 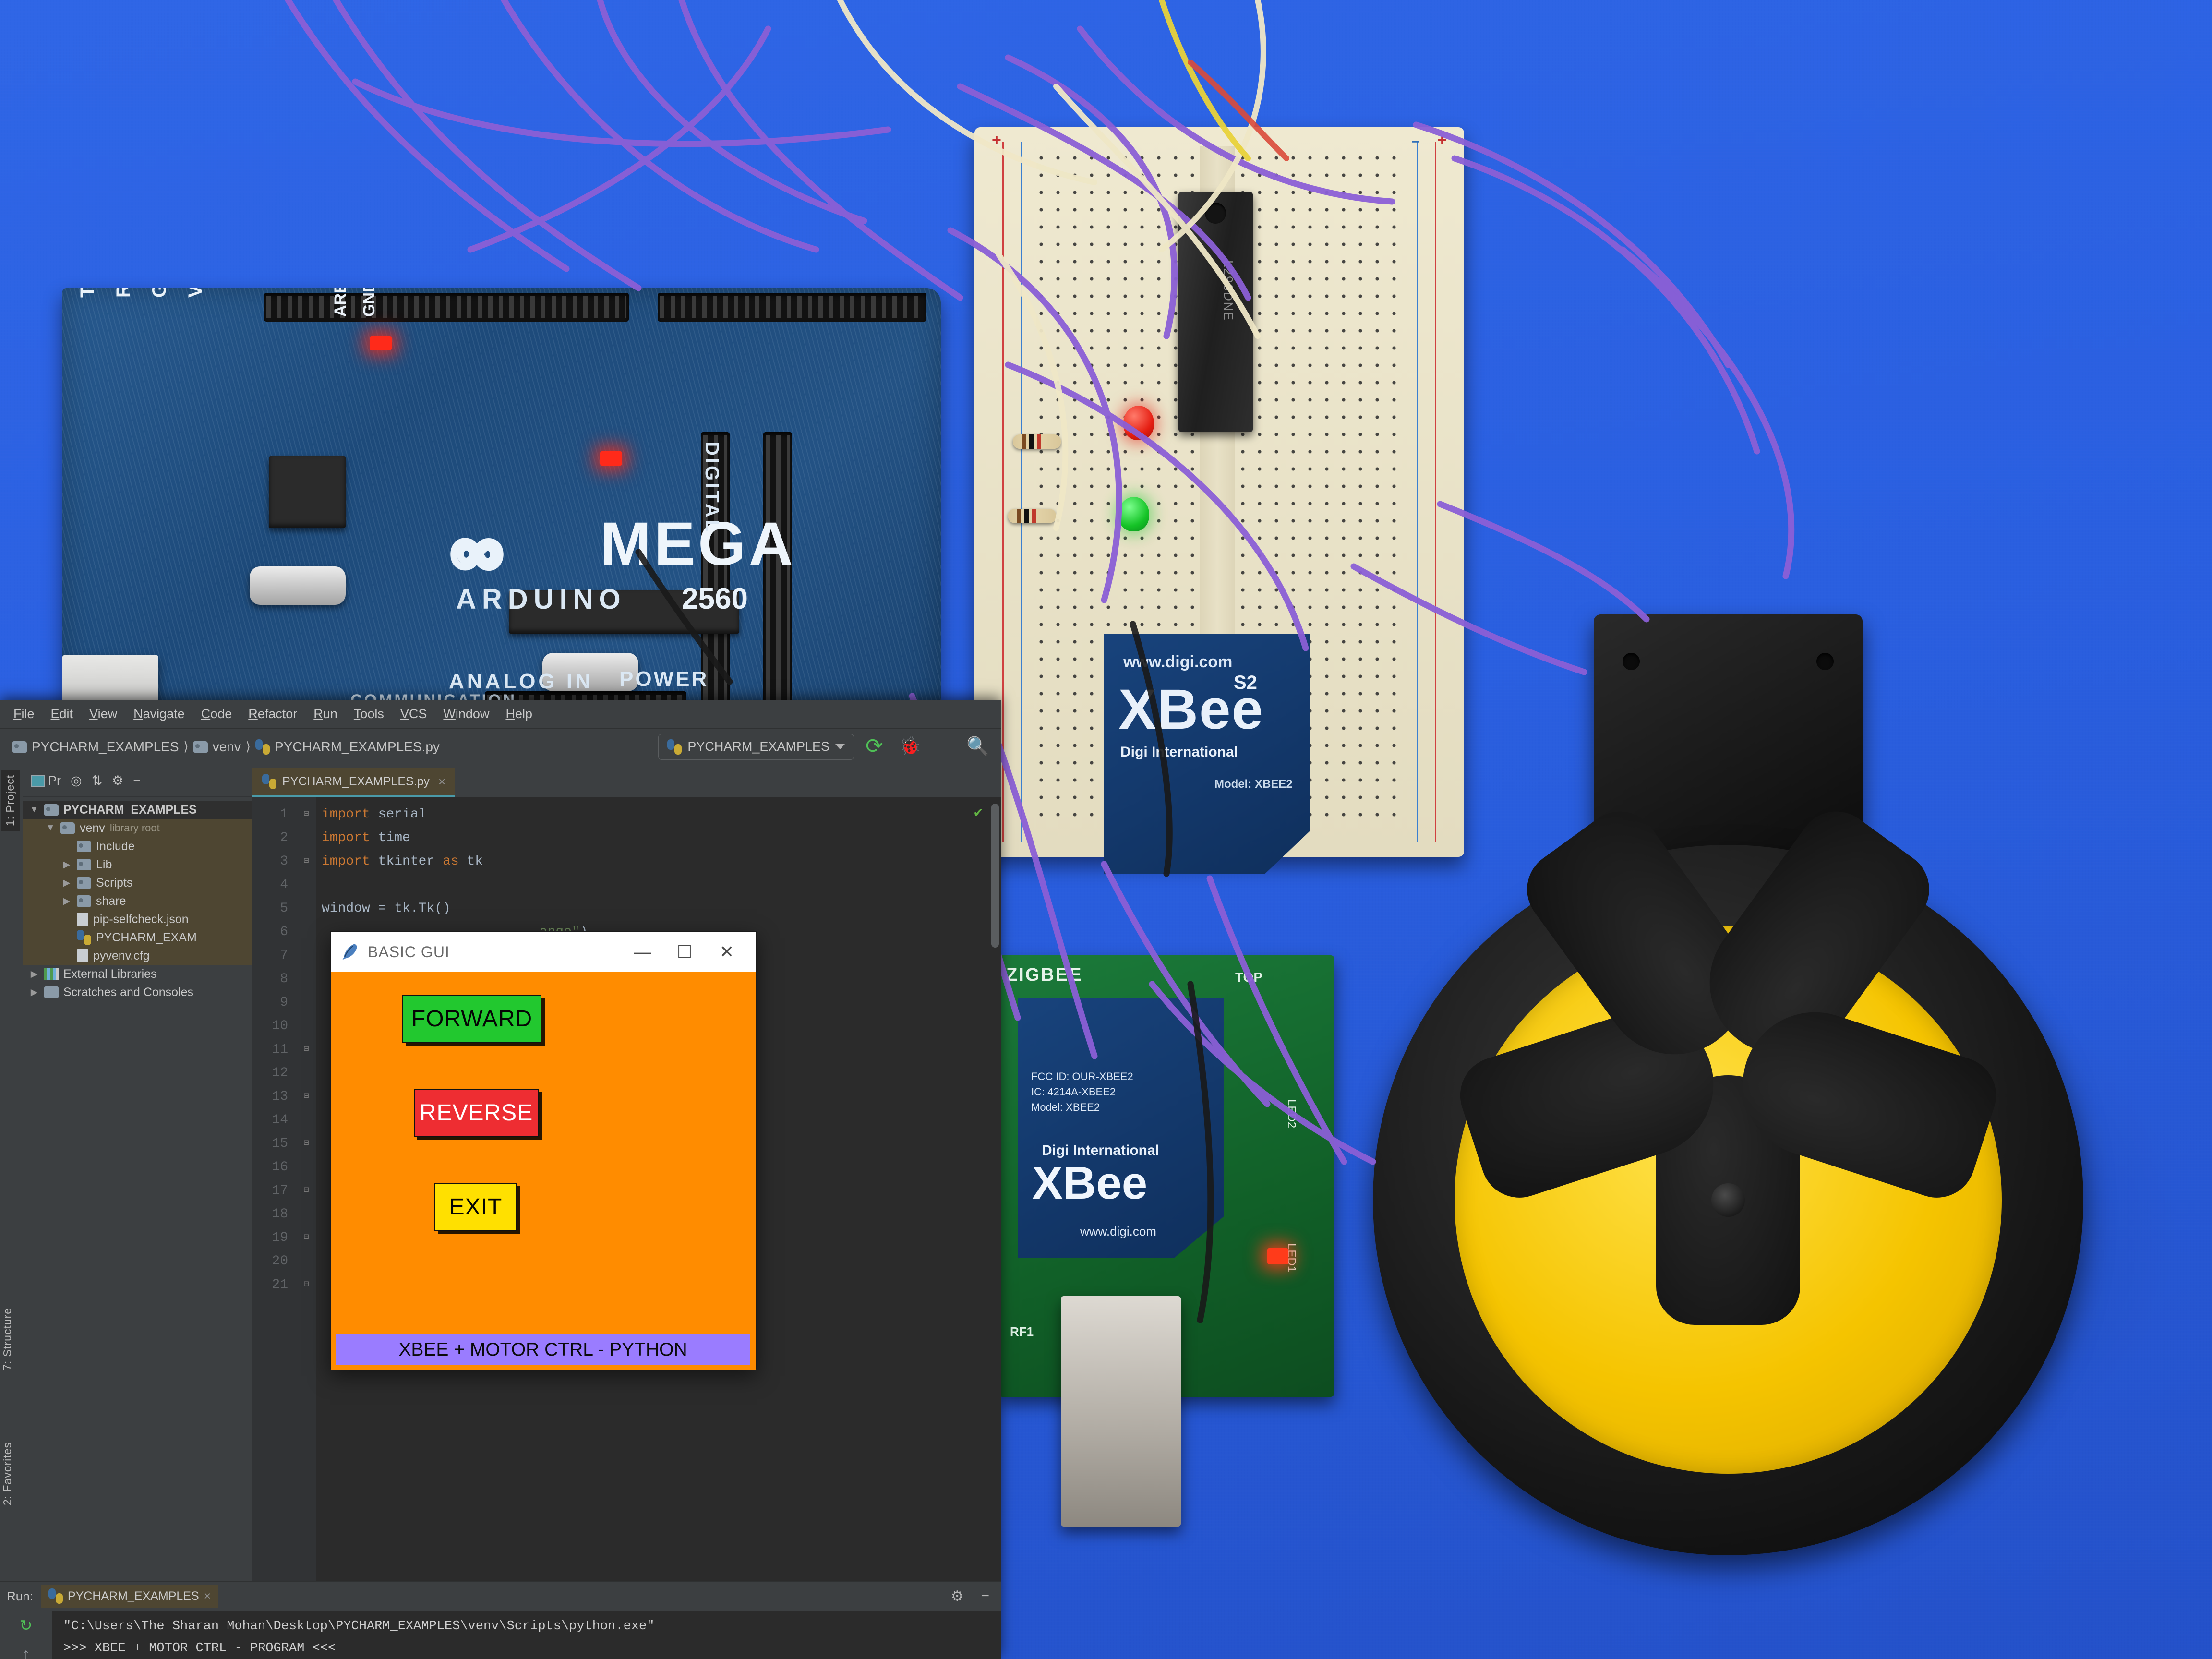 What do you see at coordinates (995, 876) in the screenshot?
I see `editor-scrollbar` at bounding box center [995, 876].